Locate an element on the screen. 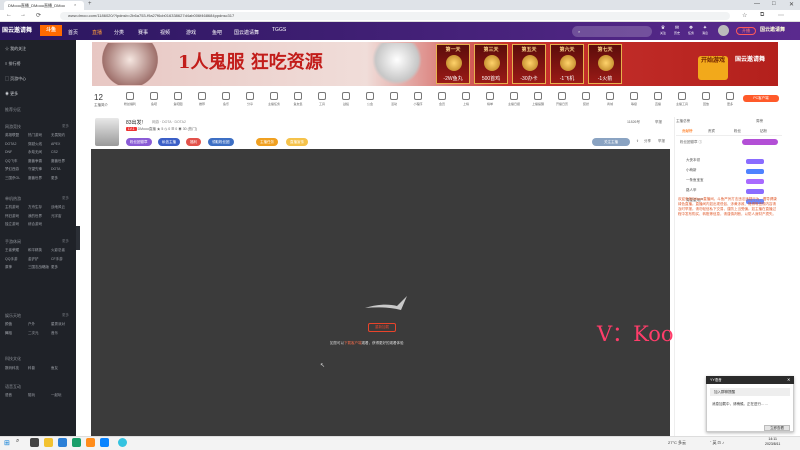 This screenshot has width=800, height=450. sidebar-category: QQ手游 is located at coordinates (11, 259).